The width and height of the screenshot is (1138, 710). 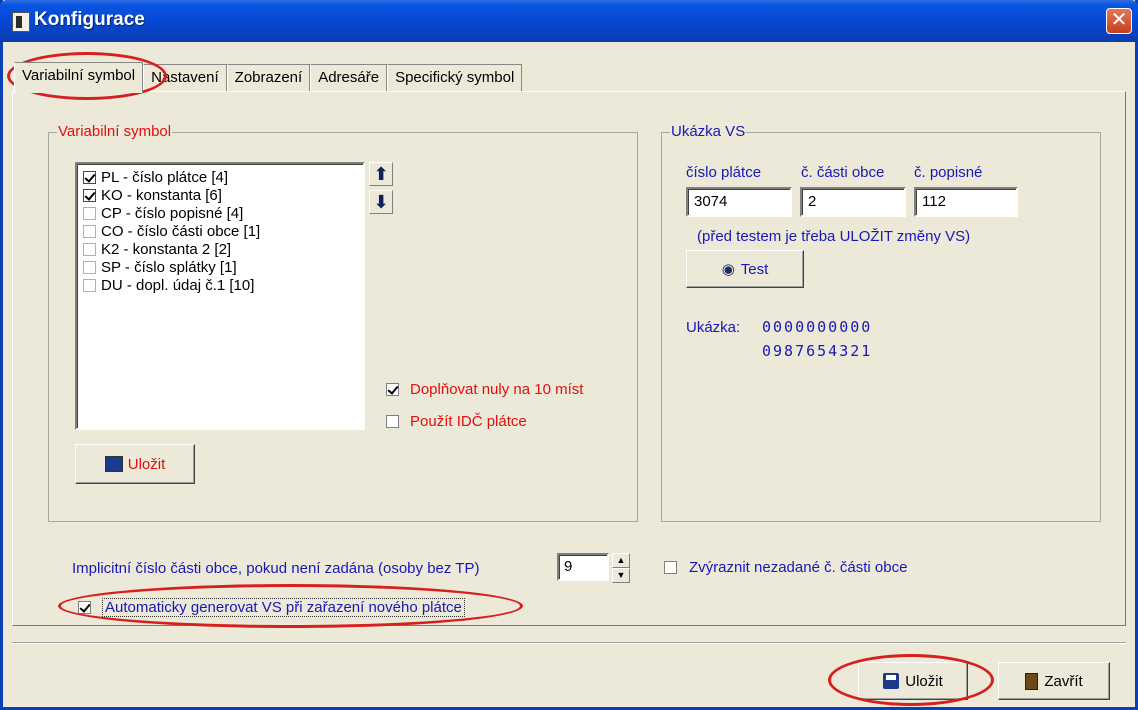 What do you see at coordinates (172, 213) in the screenshot?
I see `list-item-label: CP - číslo popisné [4]` at bounding box center [172, 213].